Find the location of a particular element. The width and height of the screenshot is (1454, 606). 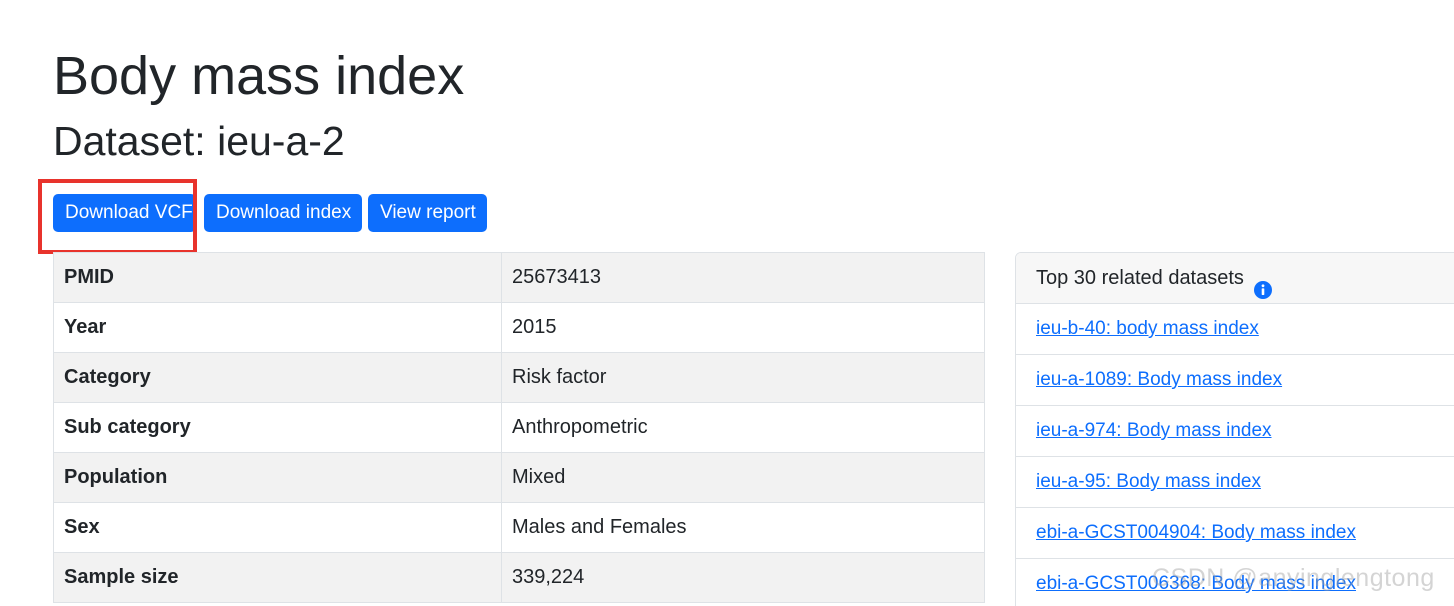

list-item: ebi-a-GCST004904: Body mass index is located at coordinates (1235, 533).